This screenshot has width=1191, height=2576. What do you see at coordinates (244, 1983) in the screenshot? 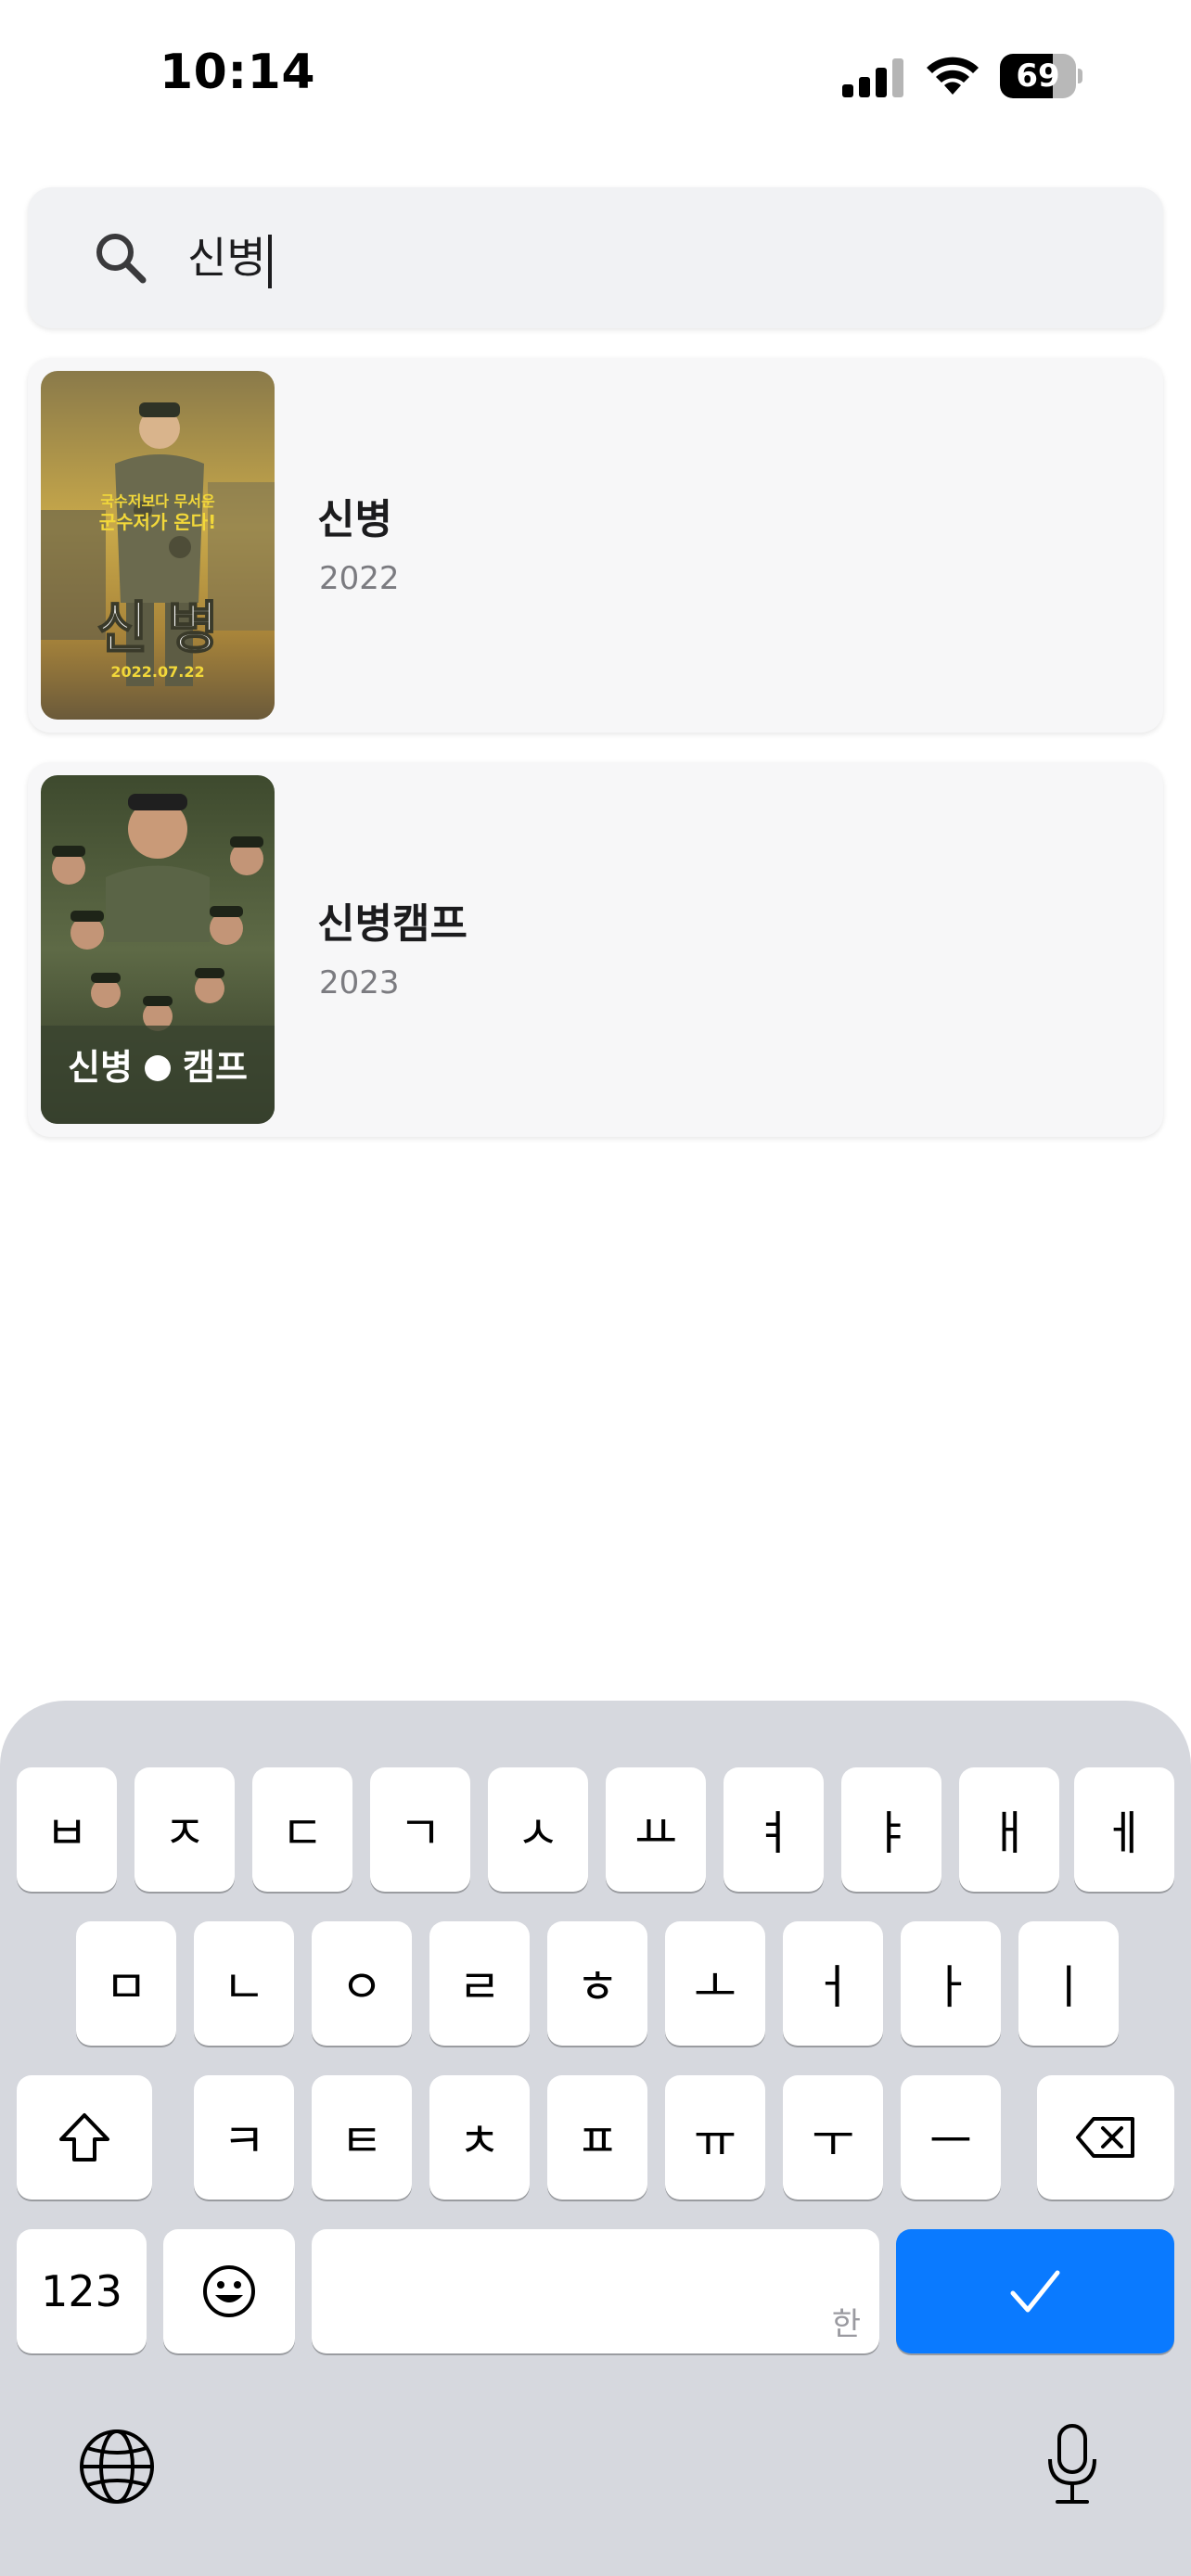
I see `key: ㄴ` at bounding box center [244, 1983].